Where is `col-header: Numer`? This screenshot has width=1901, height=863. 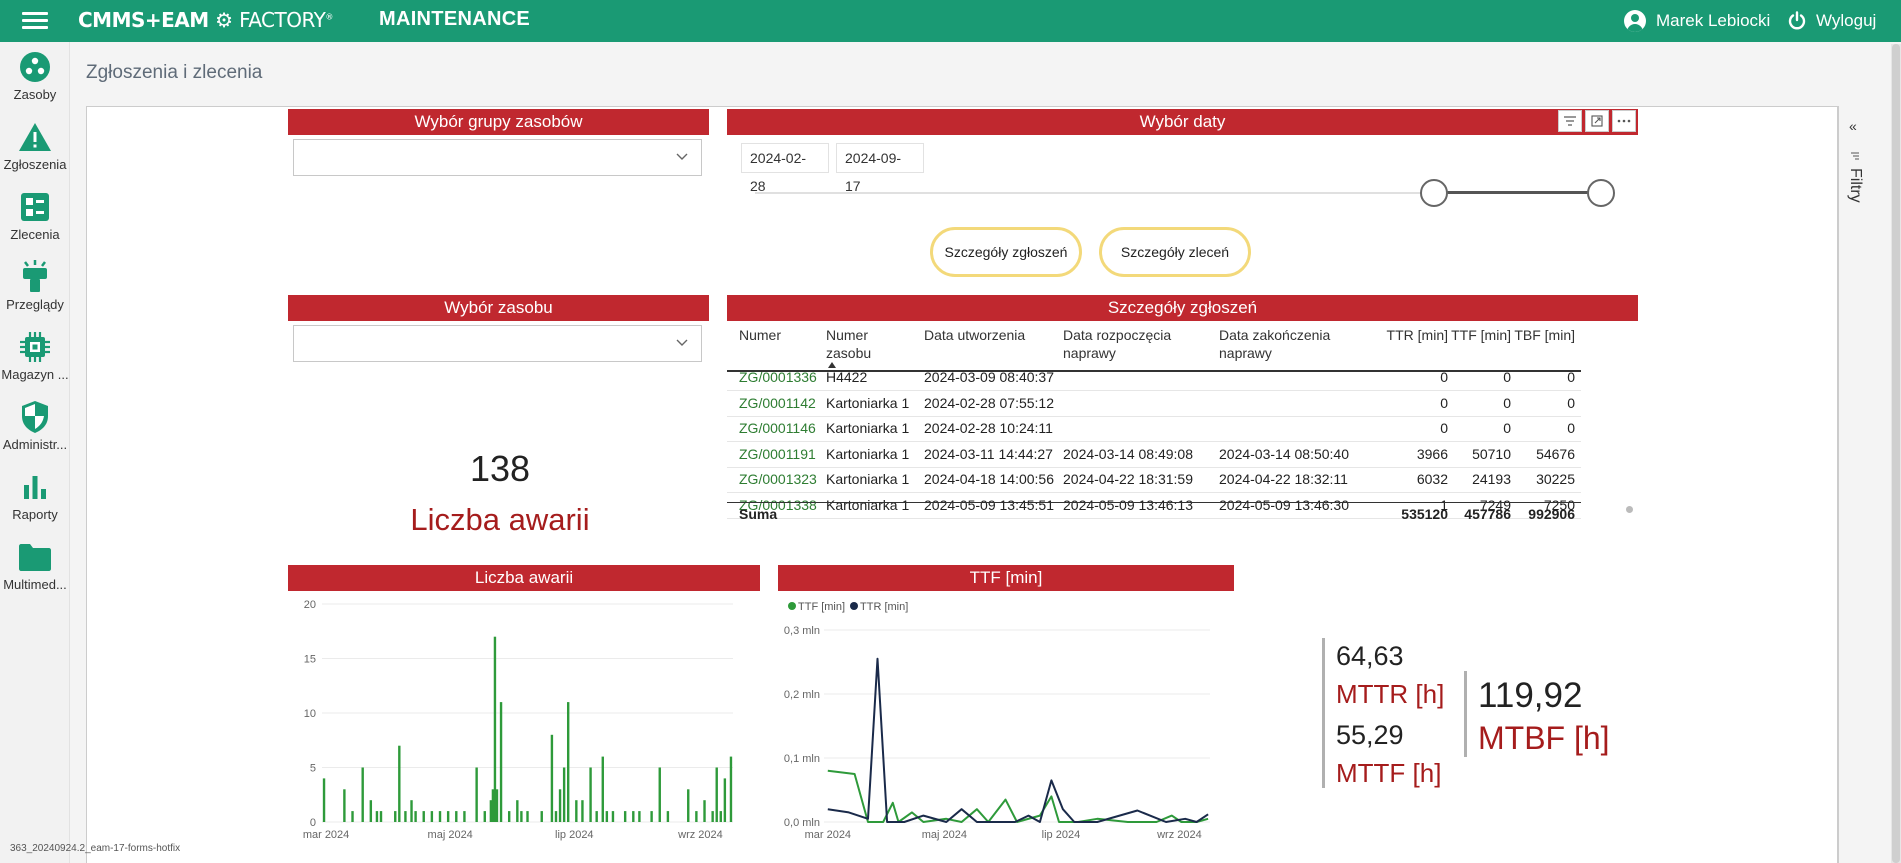
col-header: Numer is located at coordinates (774, 335).